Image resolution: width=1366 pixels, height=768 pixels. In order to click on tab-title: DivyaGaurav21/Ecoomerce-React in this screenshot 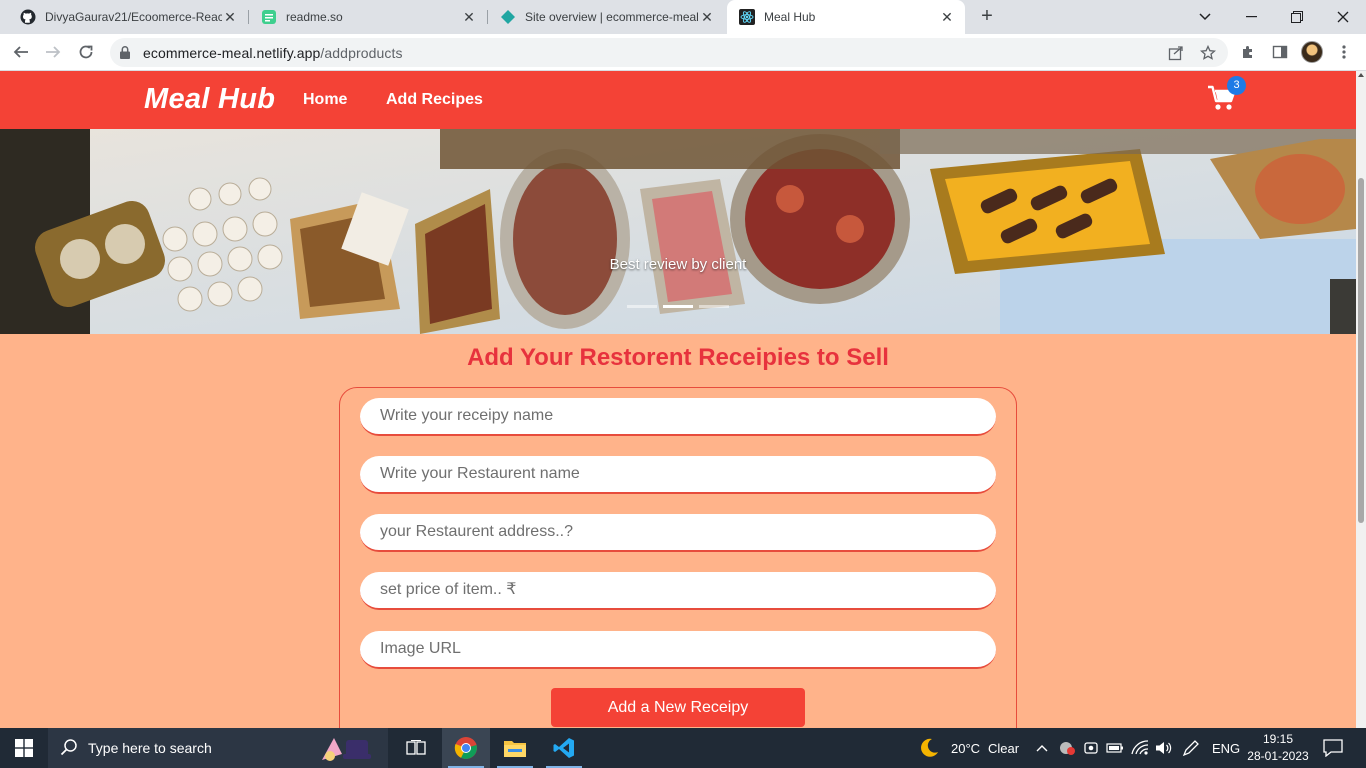, I will do `click(133, 17)`.